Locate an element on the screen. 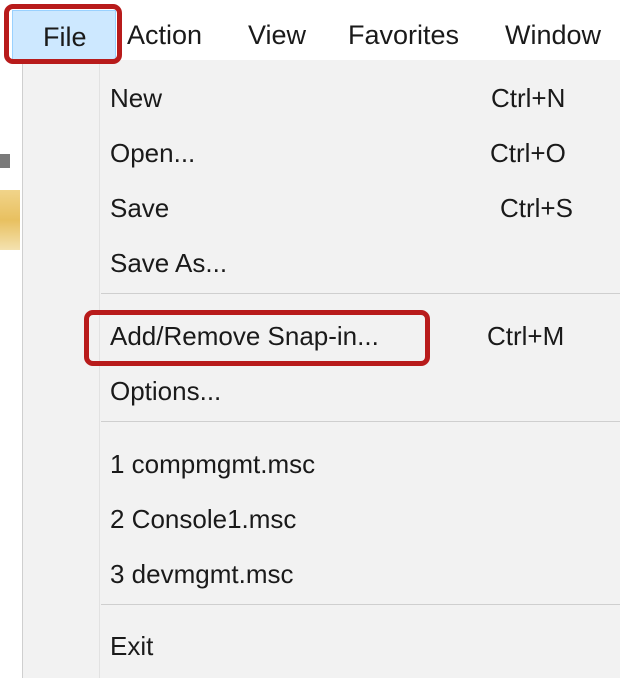  menu-item-label: Save is located at coordinates (140, 208).